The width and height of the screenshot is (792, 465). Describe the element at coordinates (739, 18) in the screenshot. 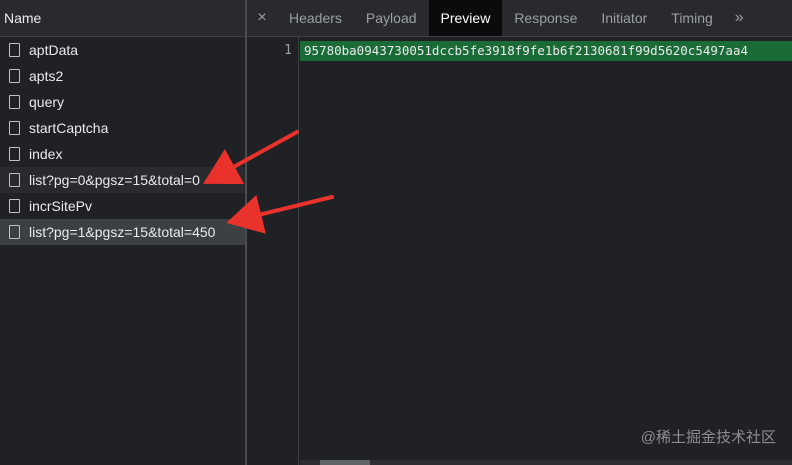

I see `more-tabs-icon: »` at that location.